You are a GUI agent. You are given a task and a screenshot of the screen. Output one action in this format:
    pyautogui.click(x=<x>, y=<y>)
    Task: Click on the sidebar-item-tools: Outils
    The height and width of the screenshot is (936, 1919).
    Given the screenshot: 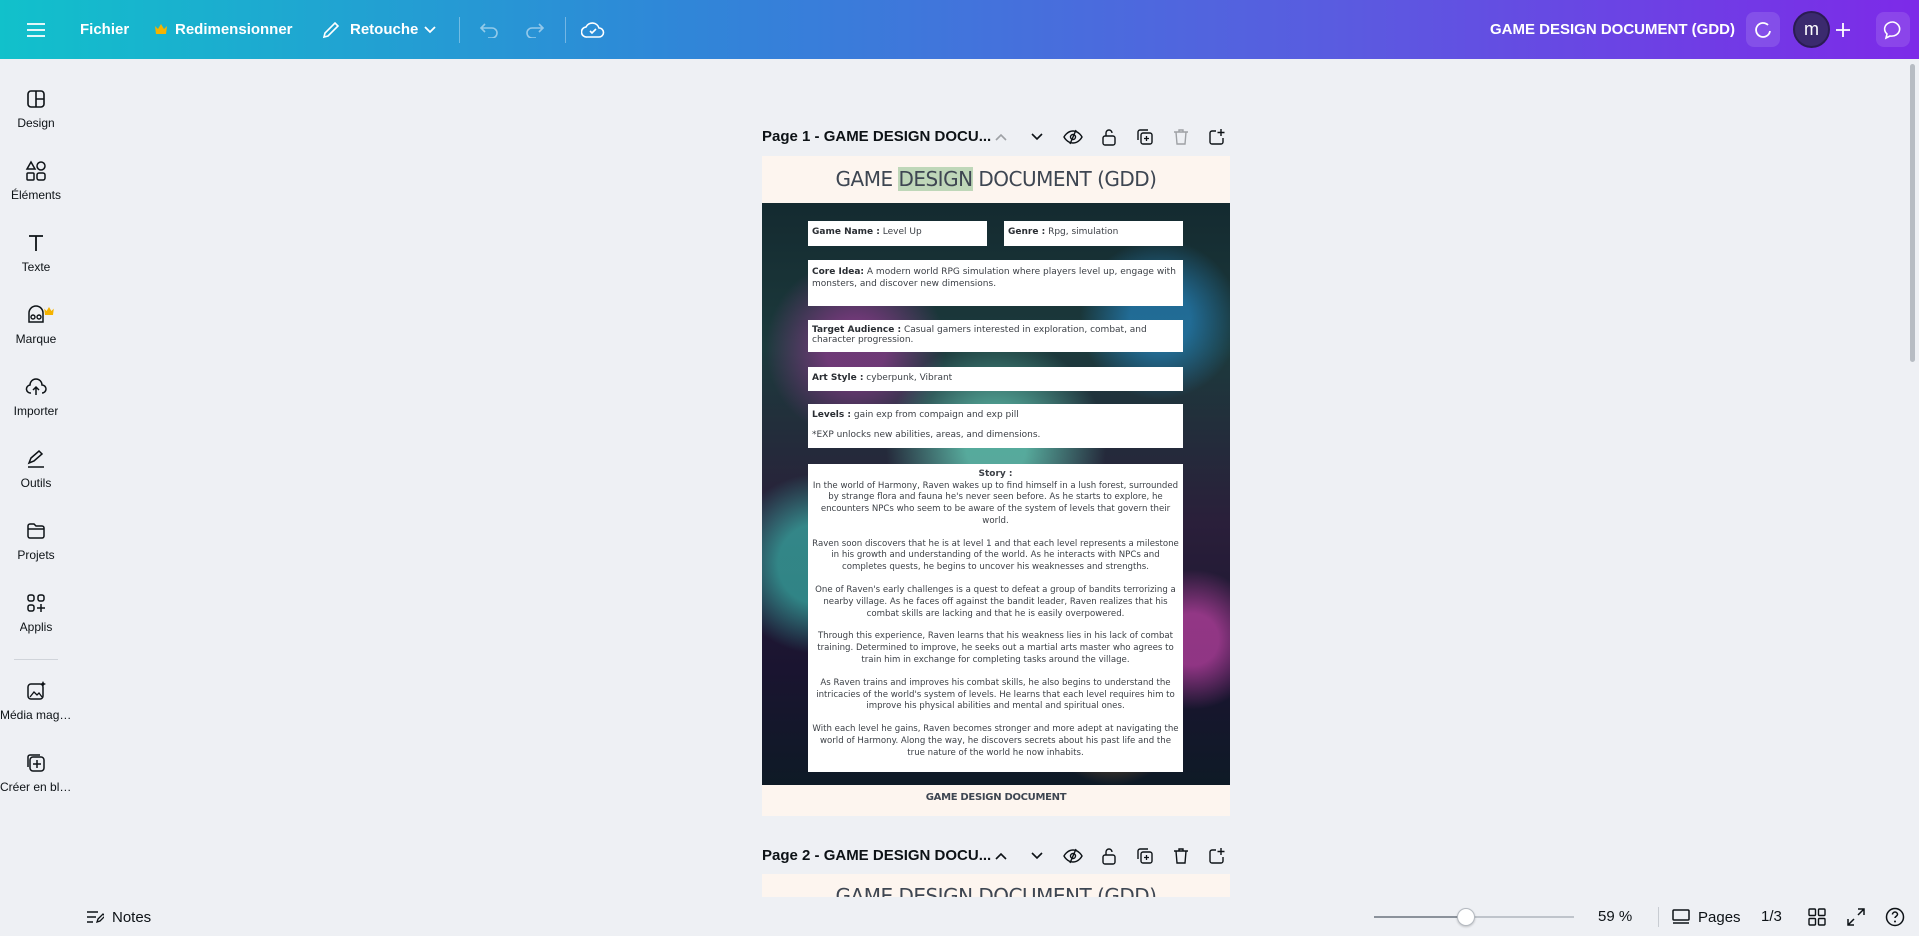 What is the action you would take?
    pyautogui.click(x=36, y=472)
    